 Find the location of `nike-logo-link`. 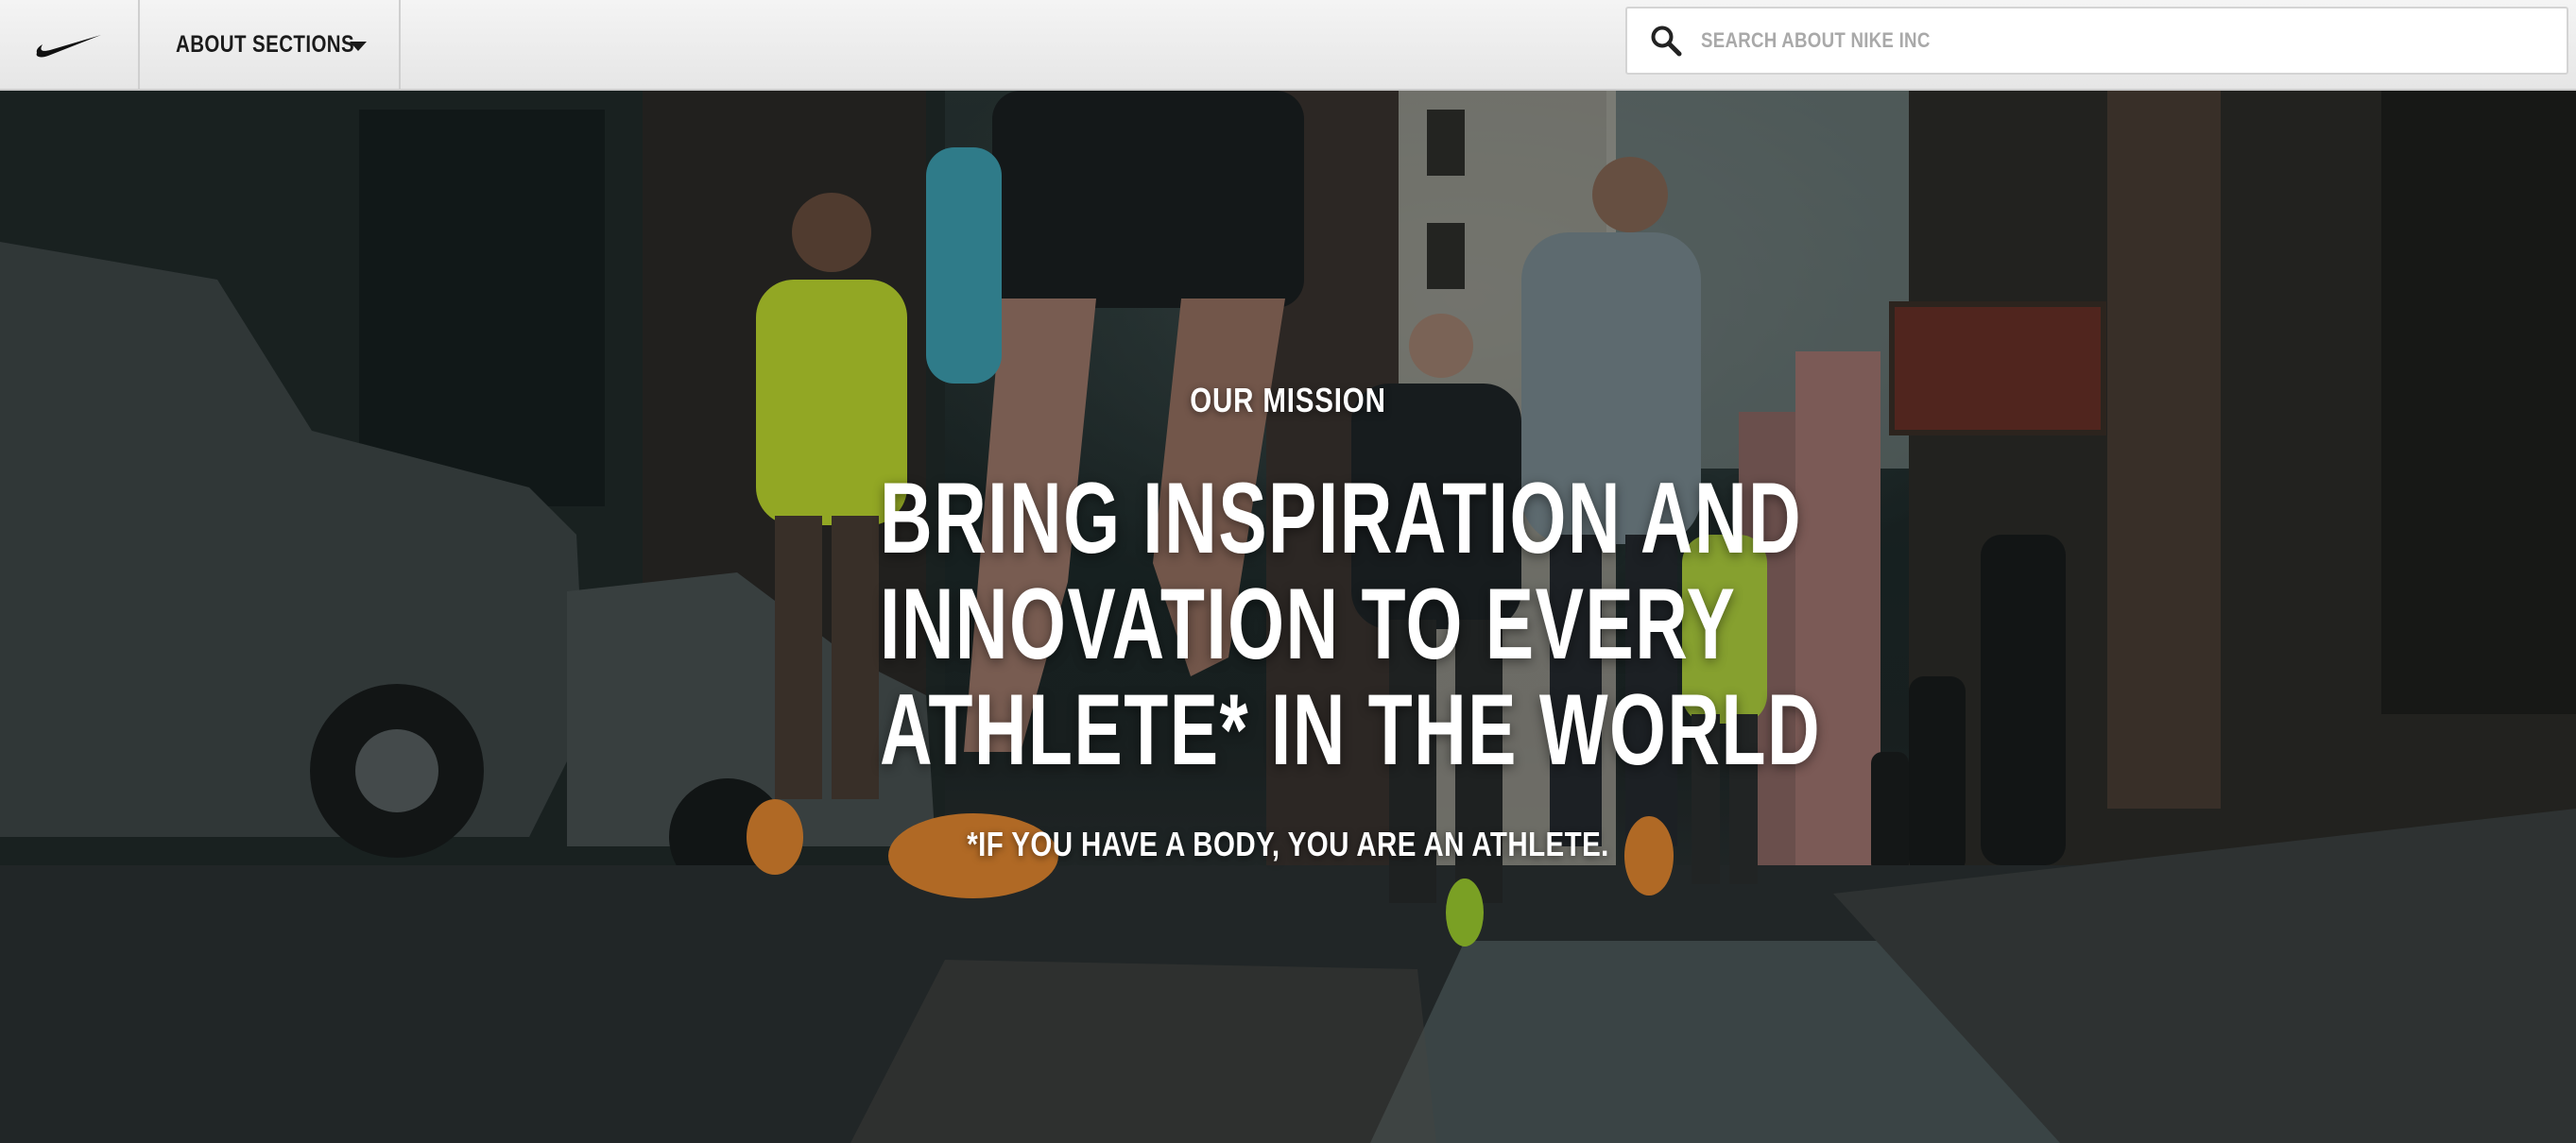

nike-logo-link is located at coordinates (70, 44).